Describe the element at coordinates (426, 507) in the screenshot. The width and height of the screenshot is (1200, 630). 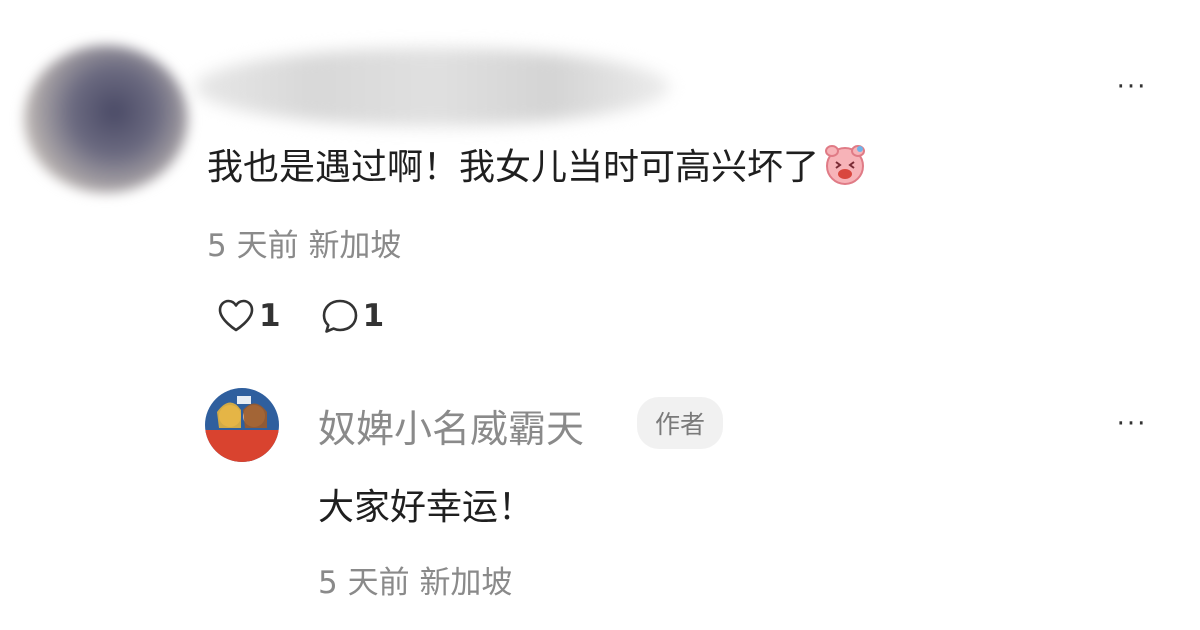
I see `reply-text: 大家好幸运！` at that location.